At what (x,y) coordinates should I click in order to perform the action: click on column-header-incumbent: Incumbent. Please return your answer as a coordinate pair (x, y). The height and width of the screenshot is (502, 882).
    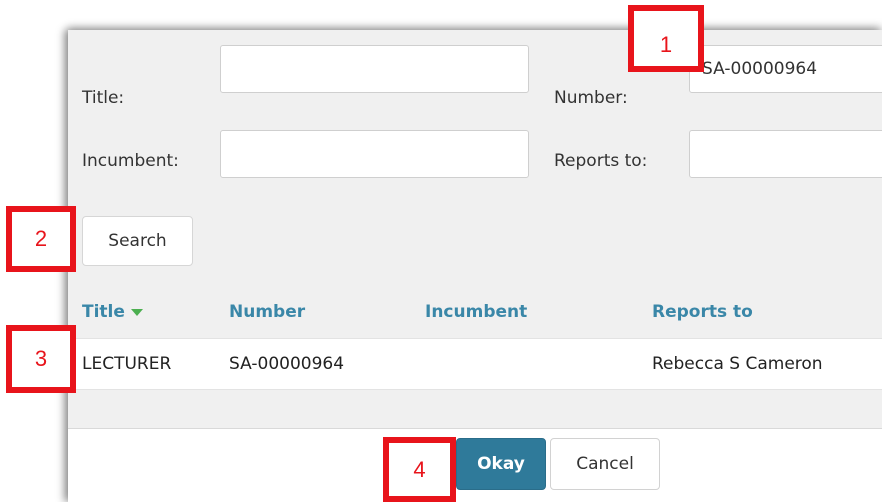
    Looking at the image, I should click on (476, 312).